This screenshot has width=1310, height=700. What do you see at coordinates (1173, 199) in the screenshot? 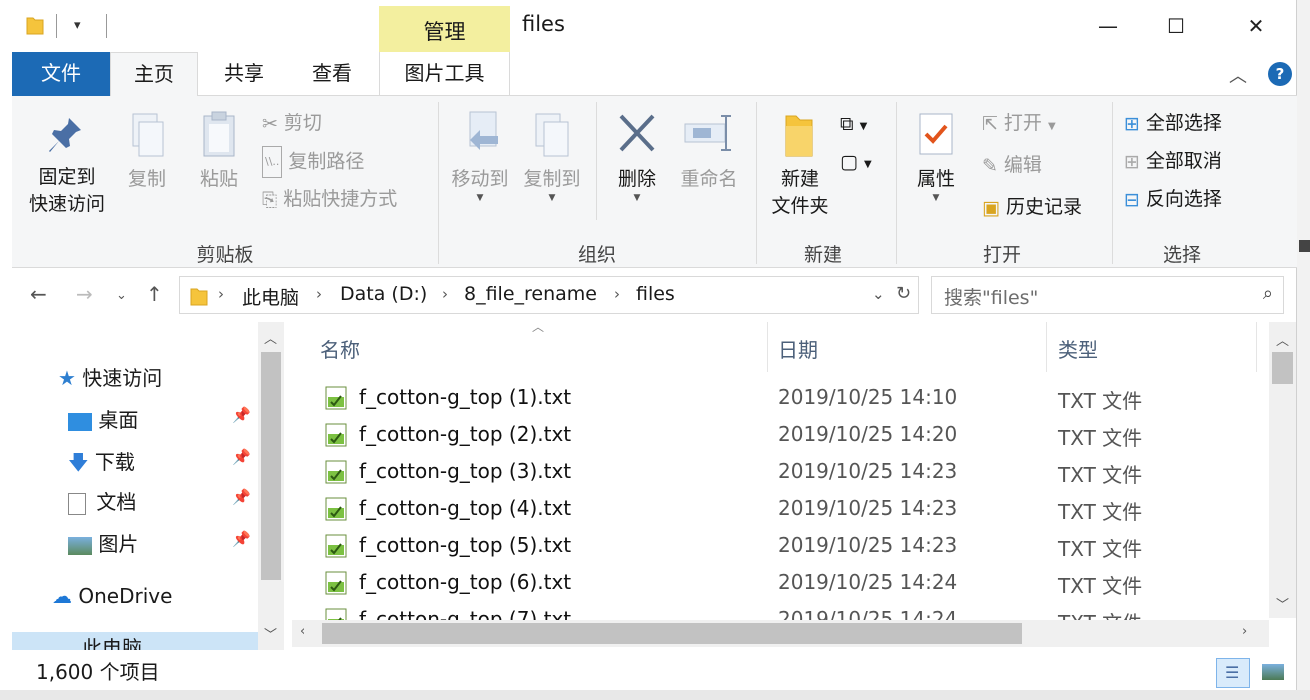
I see `invert-selection-button: ⊟ 反向选择` at bounding box center [1173, 199].